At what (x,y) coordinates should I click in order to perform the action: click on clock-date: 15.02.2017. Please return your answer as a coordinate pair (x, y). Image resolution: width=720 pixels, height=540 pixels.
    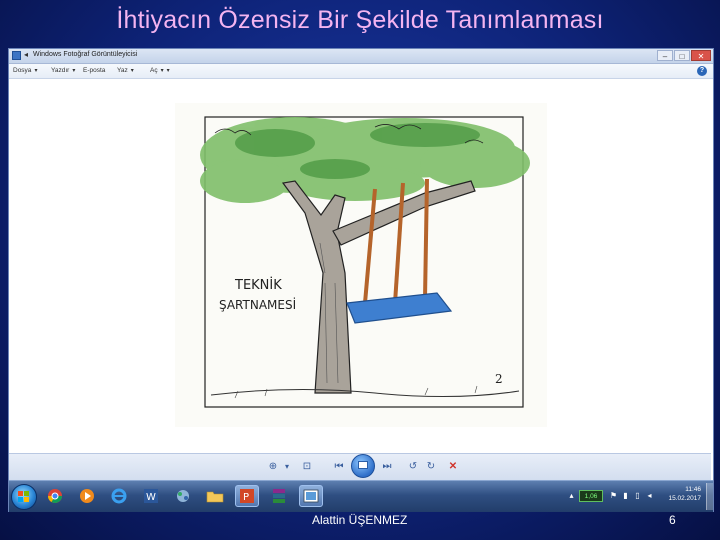
    Looking at the image, I should click on (684, 498).